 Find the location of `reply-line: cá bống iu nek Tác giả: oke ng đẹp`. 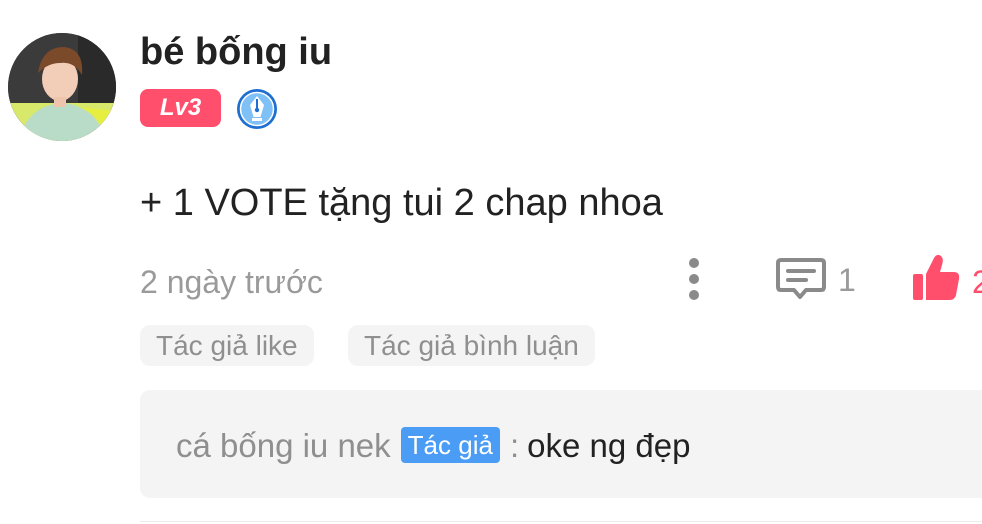

reply-line: cá bống iu nek Tác giả: oke ng đẹp is located at coordinates (433, 446).